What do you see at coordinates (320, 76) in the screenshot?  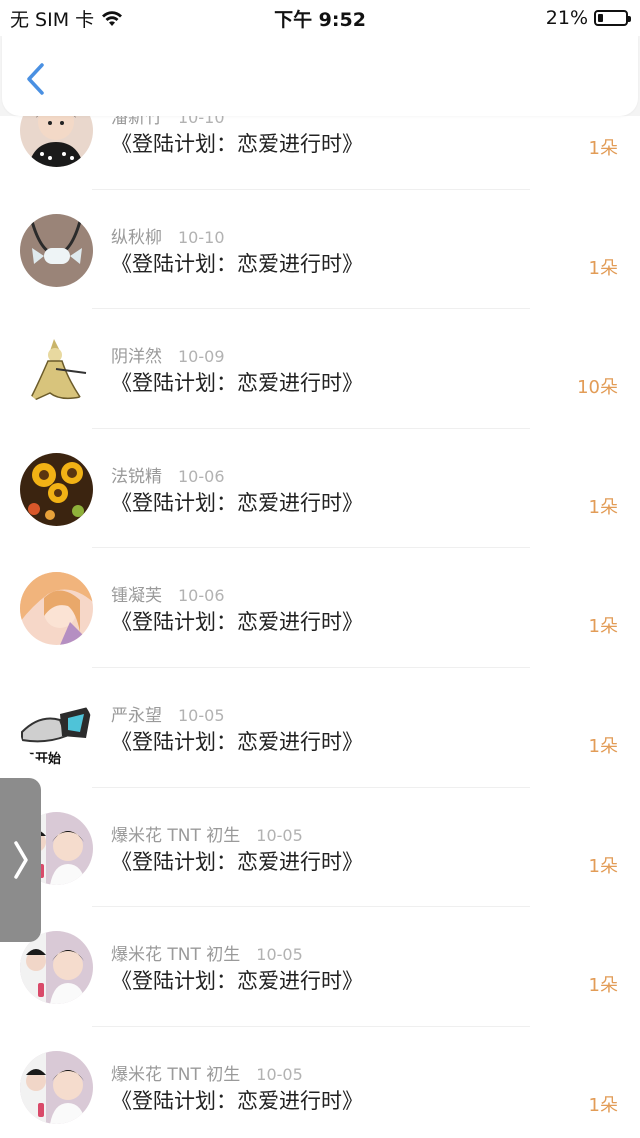 I see `nav-header` at bounding box center [320, 76].